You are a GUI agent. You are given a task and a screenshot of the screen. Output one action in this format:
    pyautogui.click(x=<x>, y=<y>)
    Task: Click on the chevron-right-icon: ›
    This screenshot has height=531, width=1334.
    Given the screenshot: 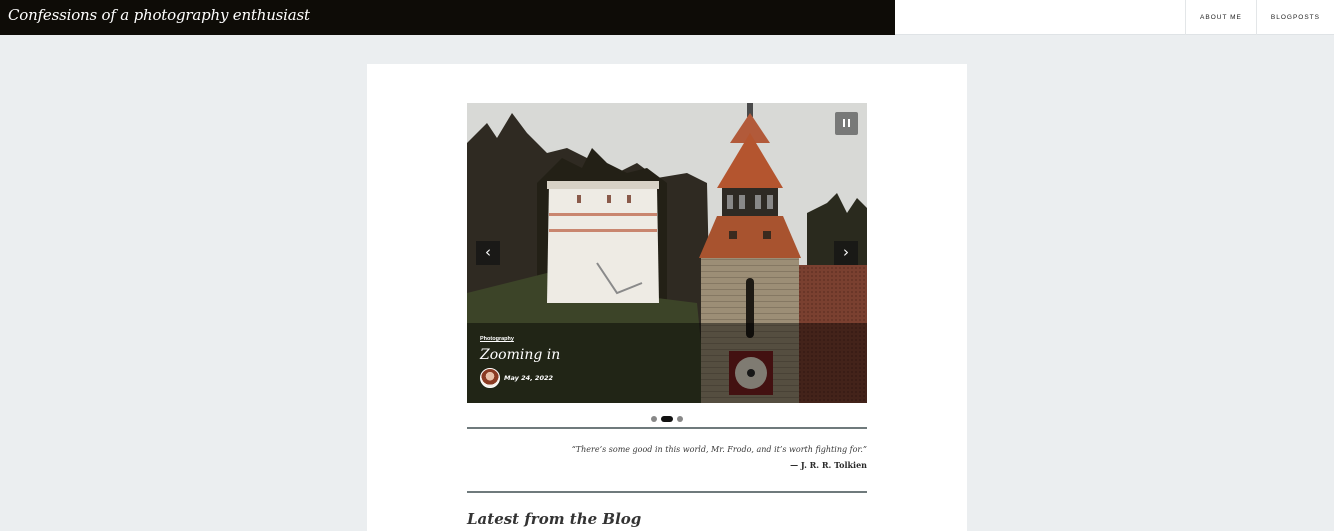 What is the action you would take?
    pyautogui.click(x=846, y=252)
    